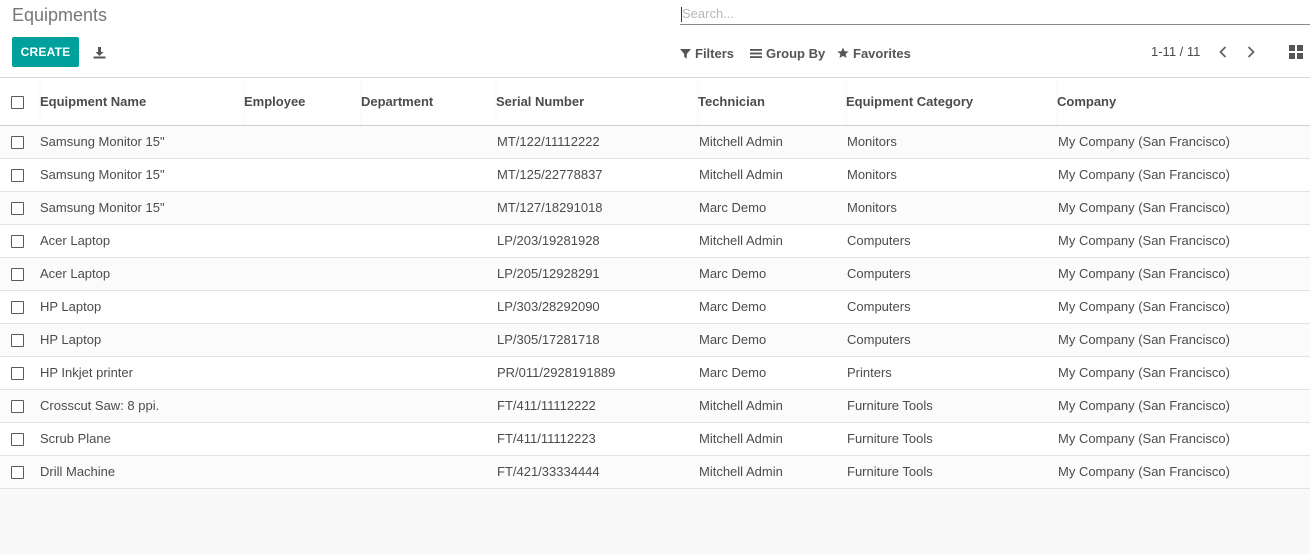  I want to click on favorites-label: Favorites, so click(882, 53).